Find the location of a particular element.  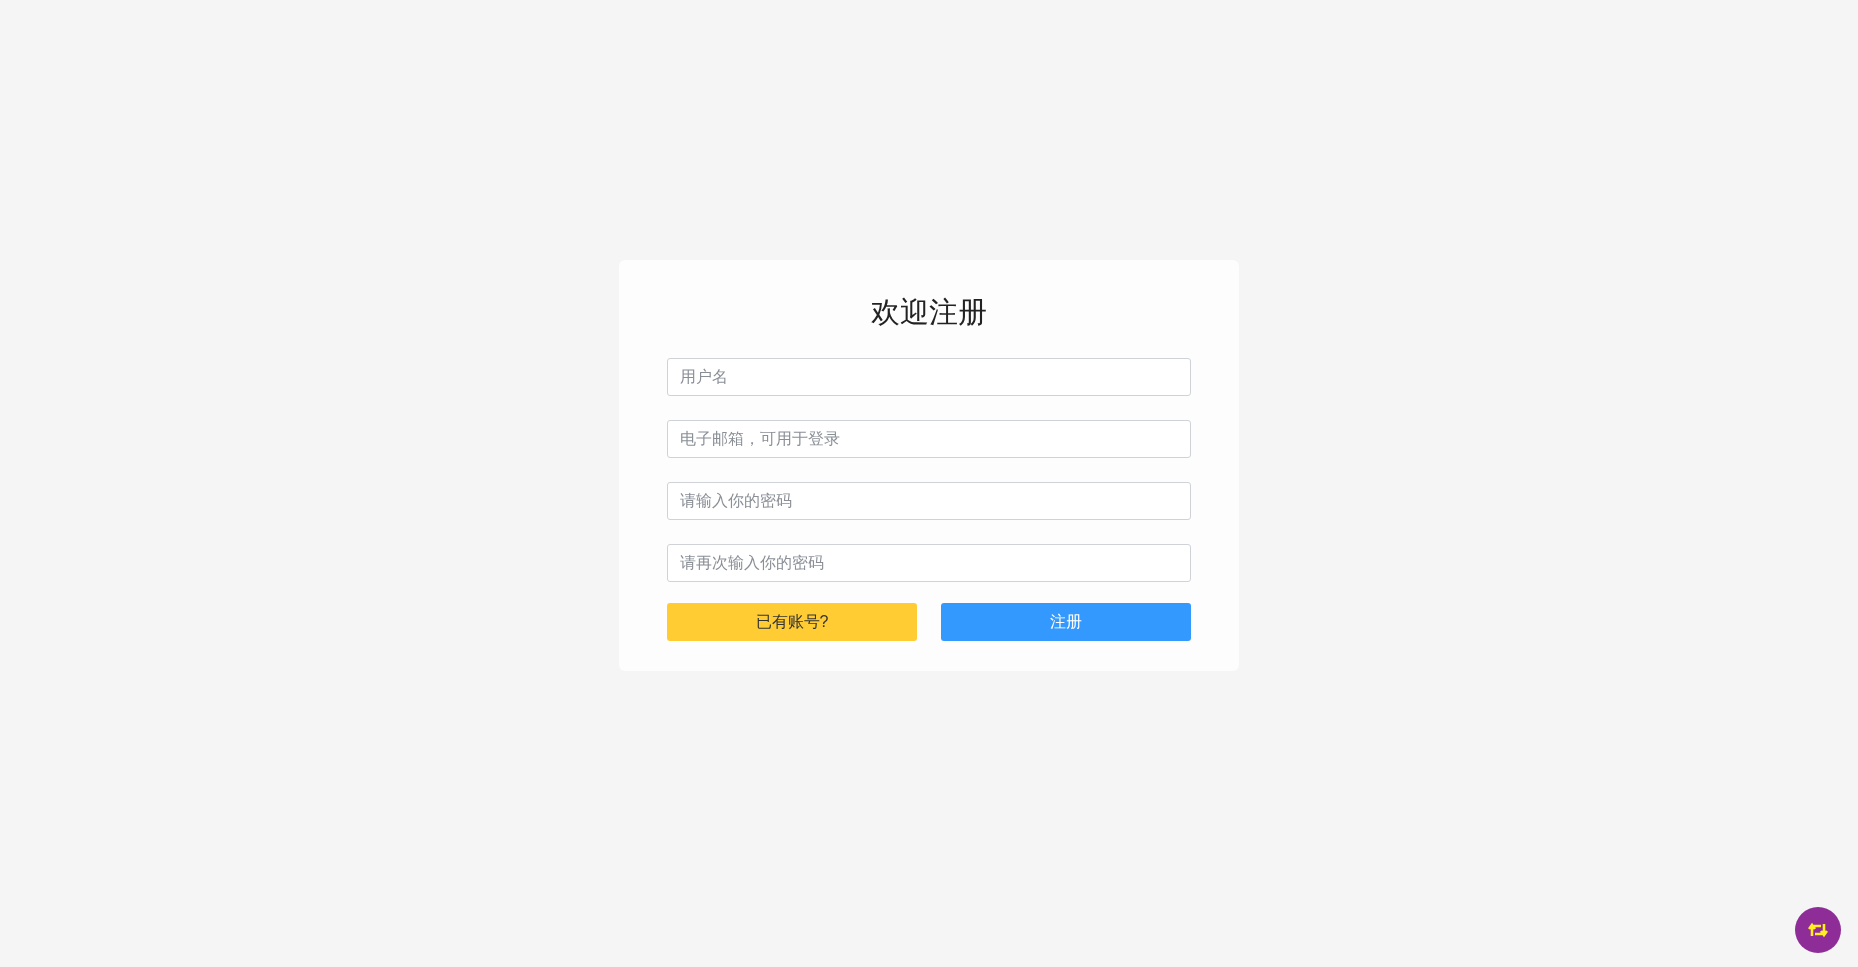

swap-button is located at coordinates (1818, 930).